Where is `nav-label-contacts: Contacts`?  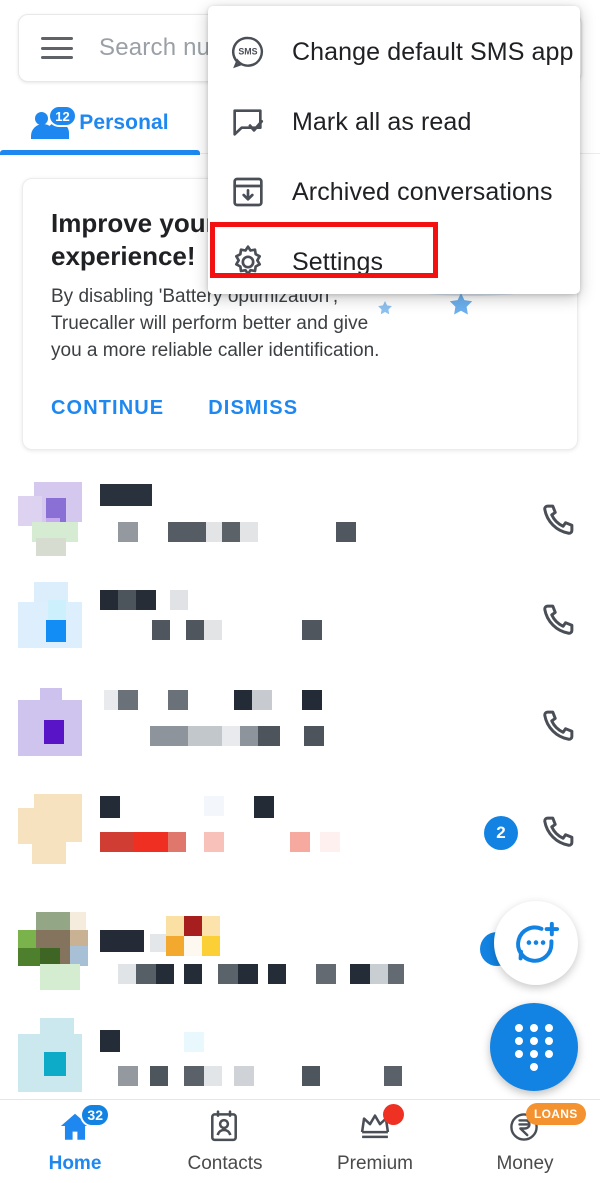
nav-label-contacts: Contacts is located at coordinates (225, 1163).